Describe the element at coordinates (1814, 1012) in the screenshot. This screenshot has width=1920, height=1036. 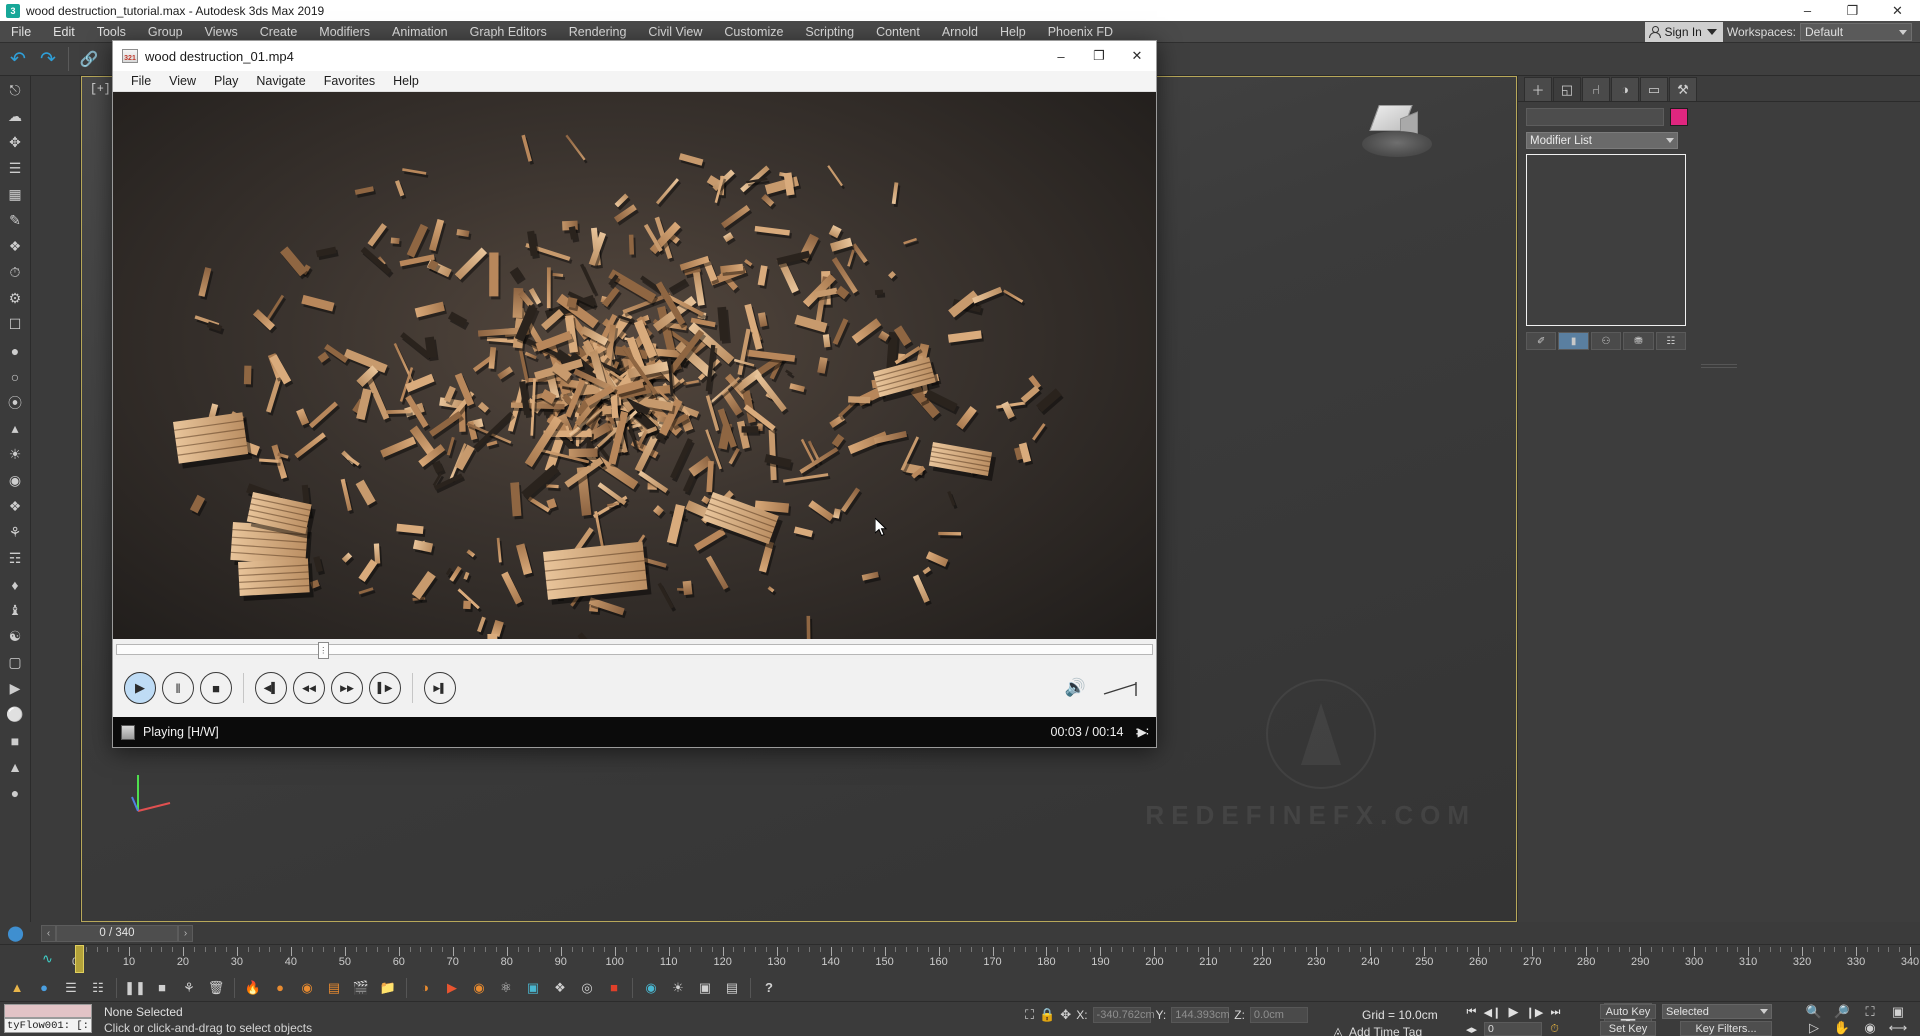
I see `zoom-icon: 🔍` at that location.